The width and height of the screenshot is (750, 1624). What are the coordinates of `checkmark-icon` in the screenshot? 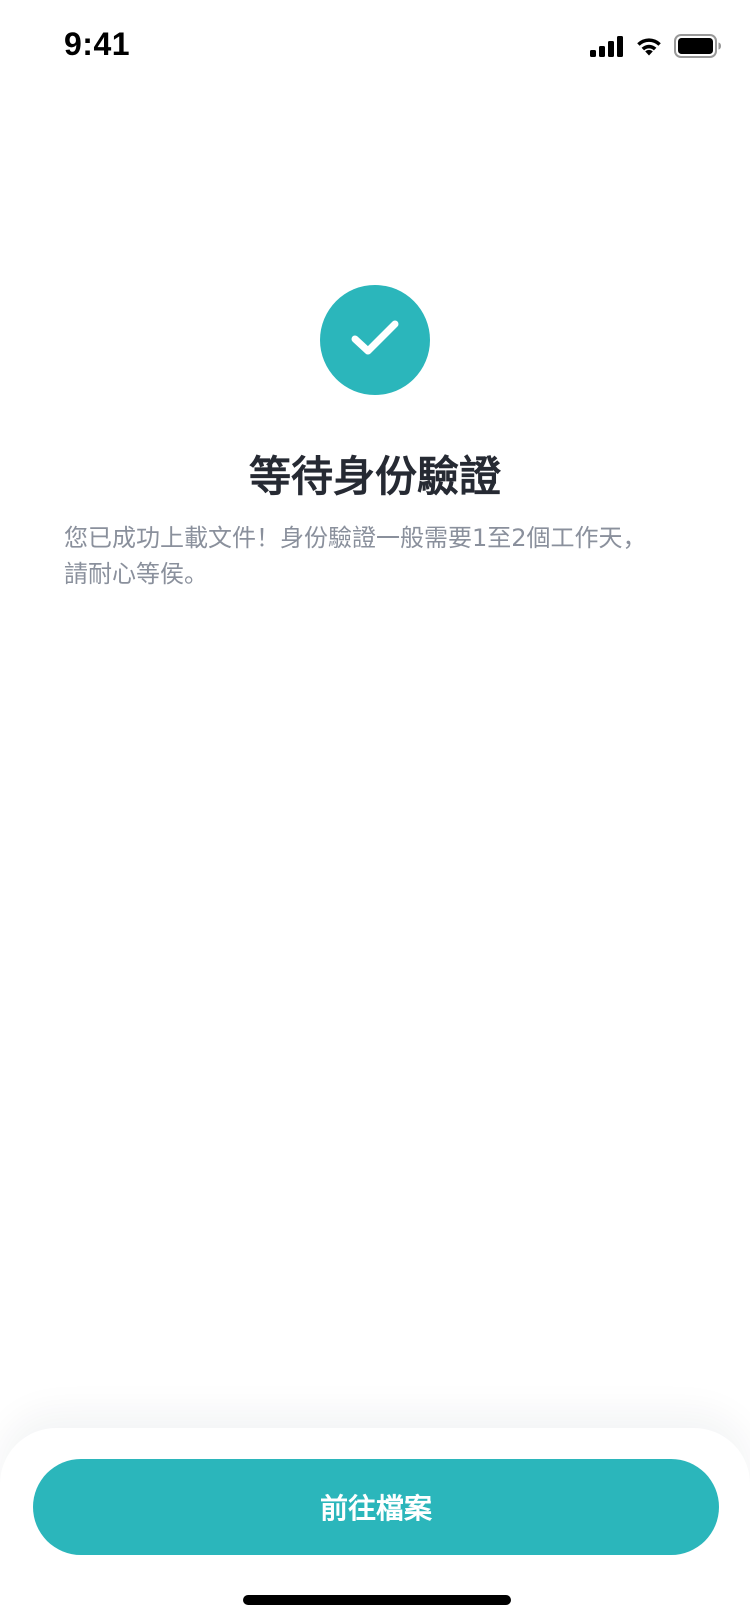 It's located at (375, 340).